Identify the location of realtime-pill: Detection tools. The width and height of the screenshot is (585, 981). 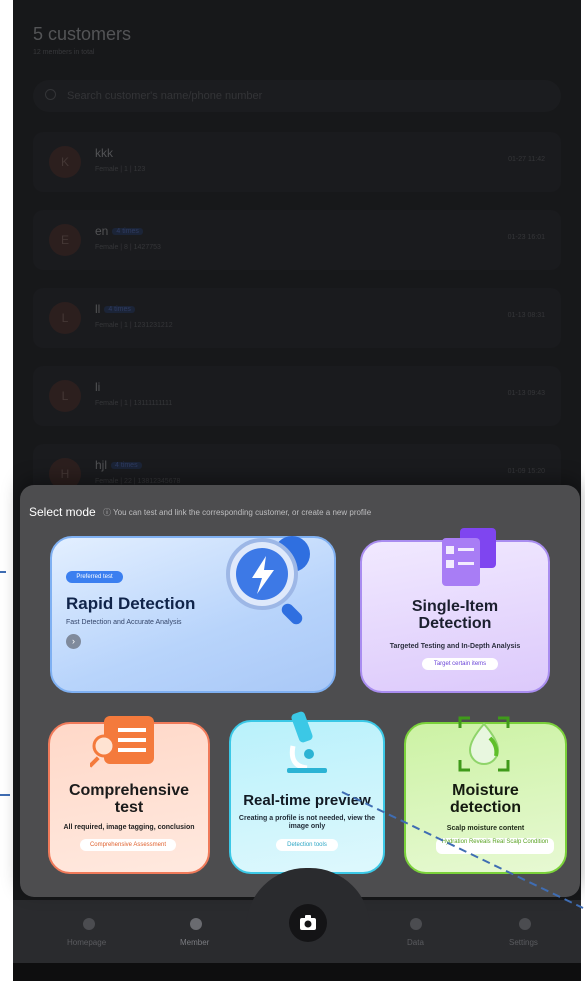
(307, 845).